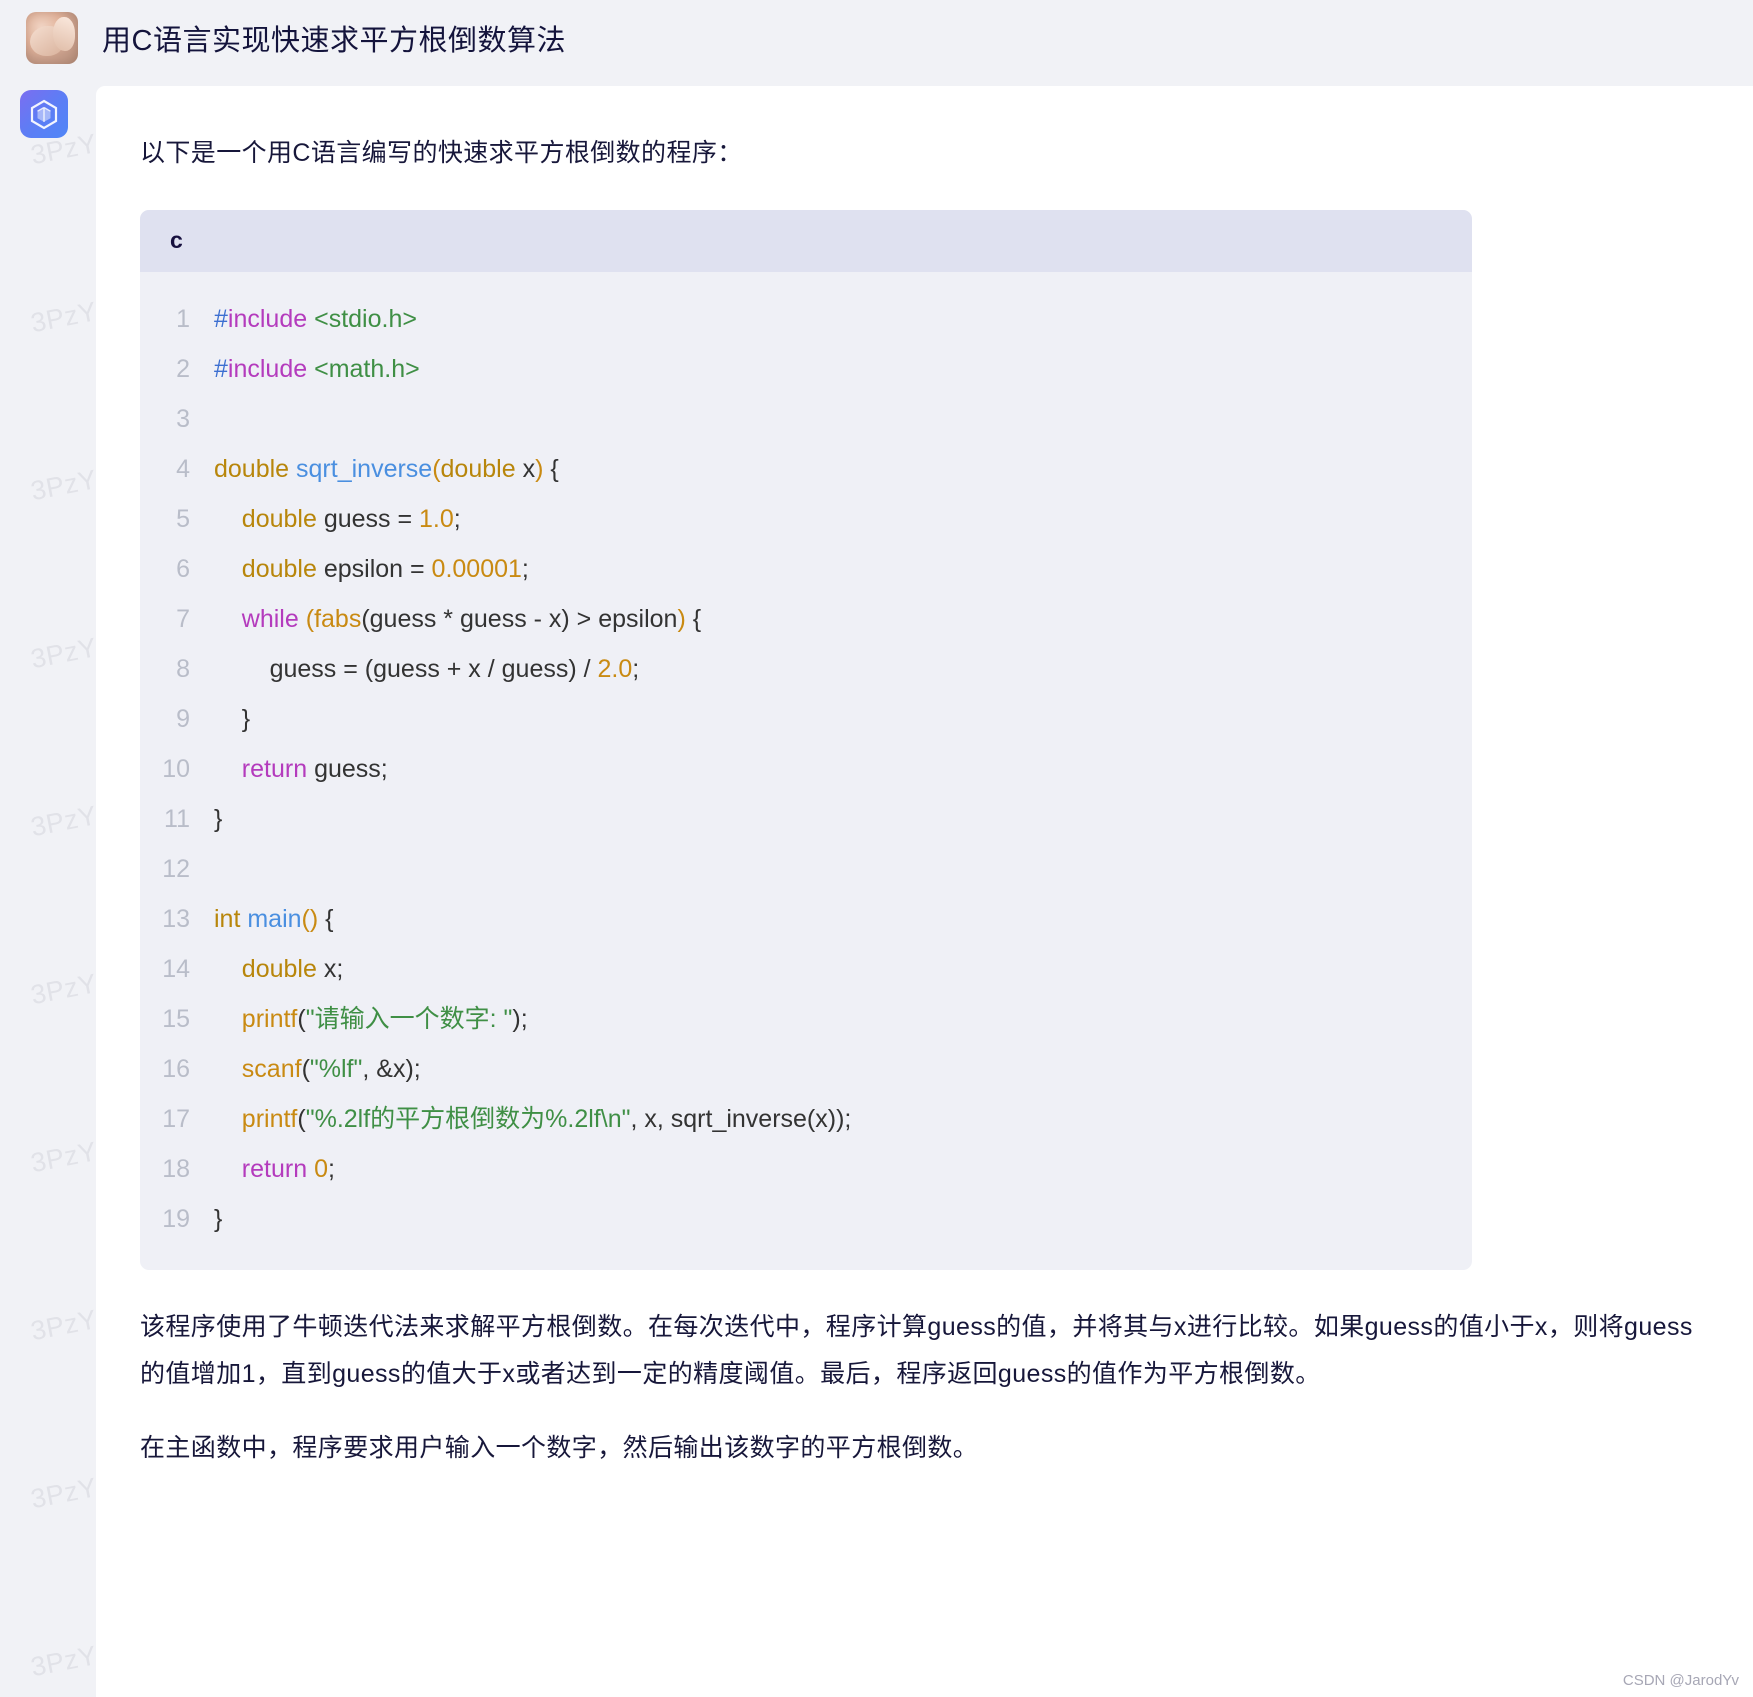 Image resolution: width=1753 pixels, height=1697 pixels. What do you see at coordinates (806, 719) in the screenshot?
I see `code-line: 9 }` at bounding box center [806, 719].